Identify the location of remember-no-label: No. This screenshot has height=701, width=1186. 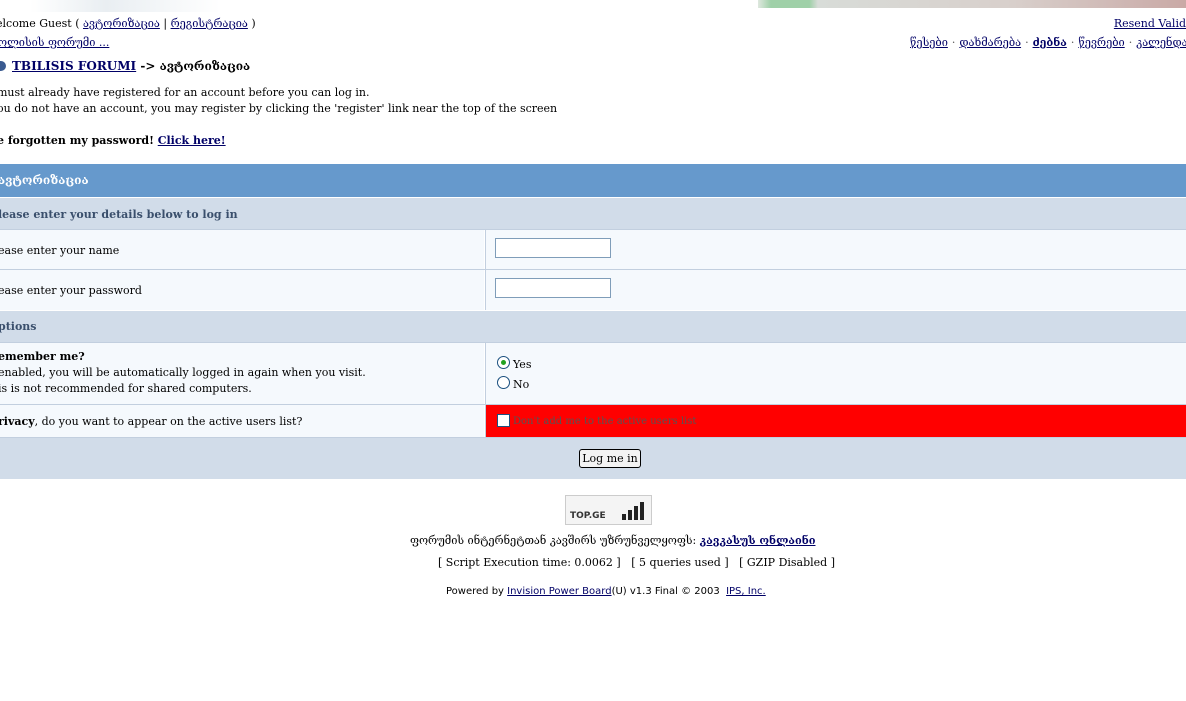
(521, 384).